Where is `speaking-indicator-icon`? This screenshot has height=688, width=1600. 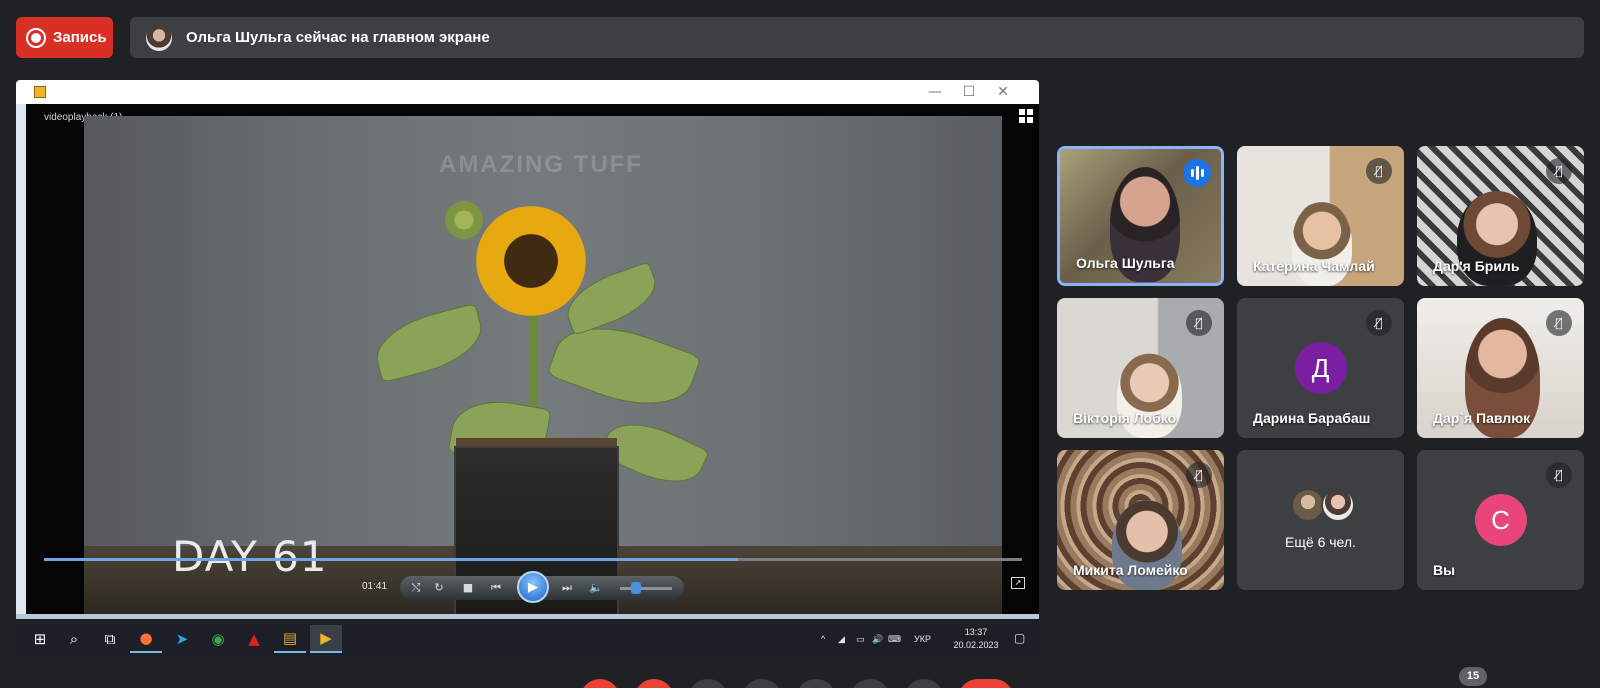 speaking-indicator-icon is located at coordinates (1197, 173).